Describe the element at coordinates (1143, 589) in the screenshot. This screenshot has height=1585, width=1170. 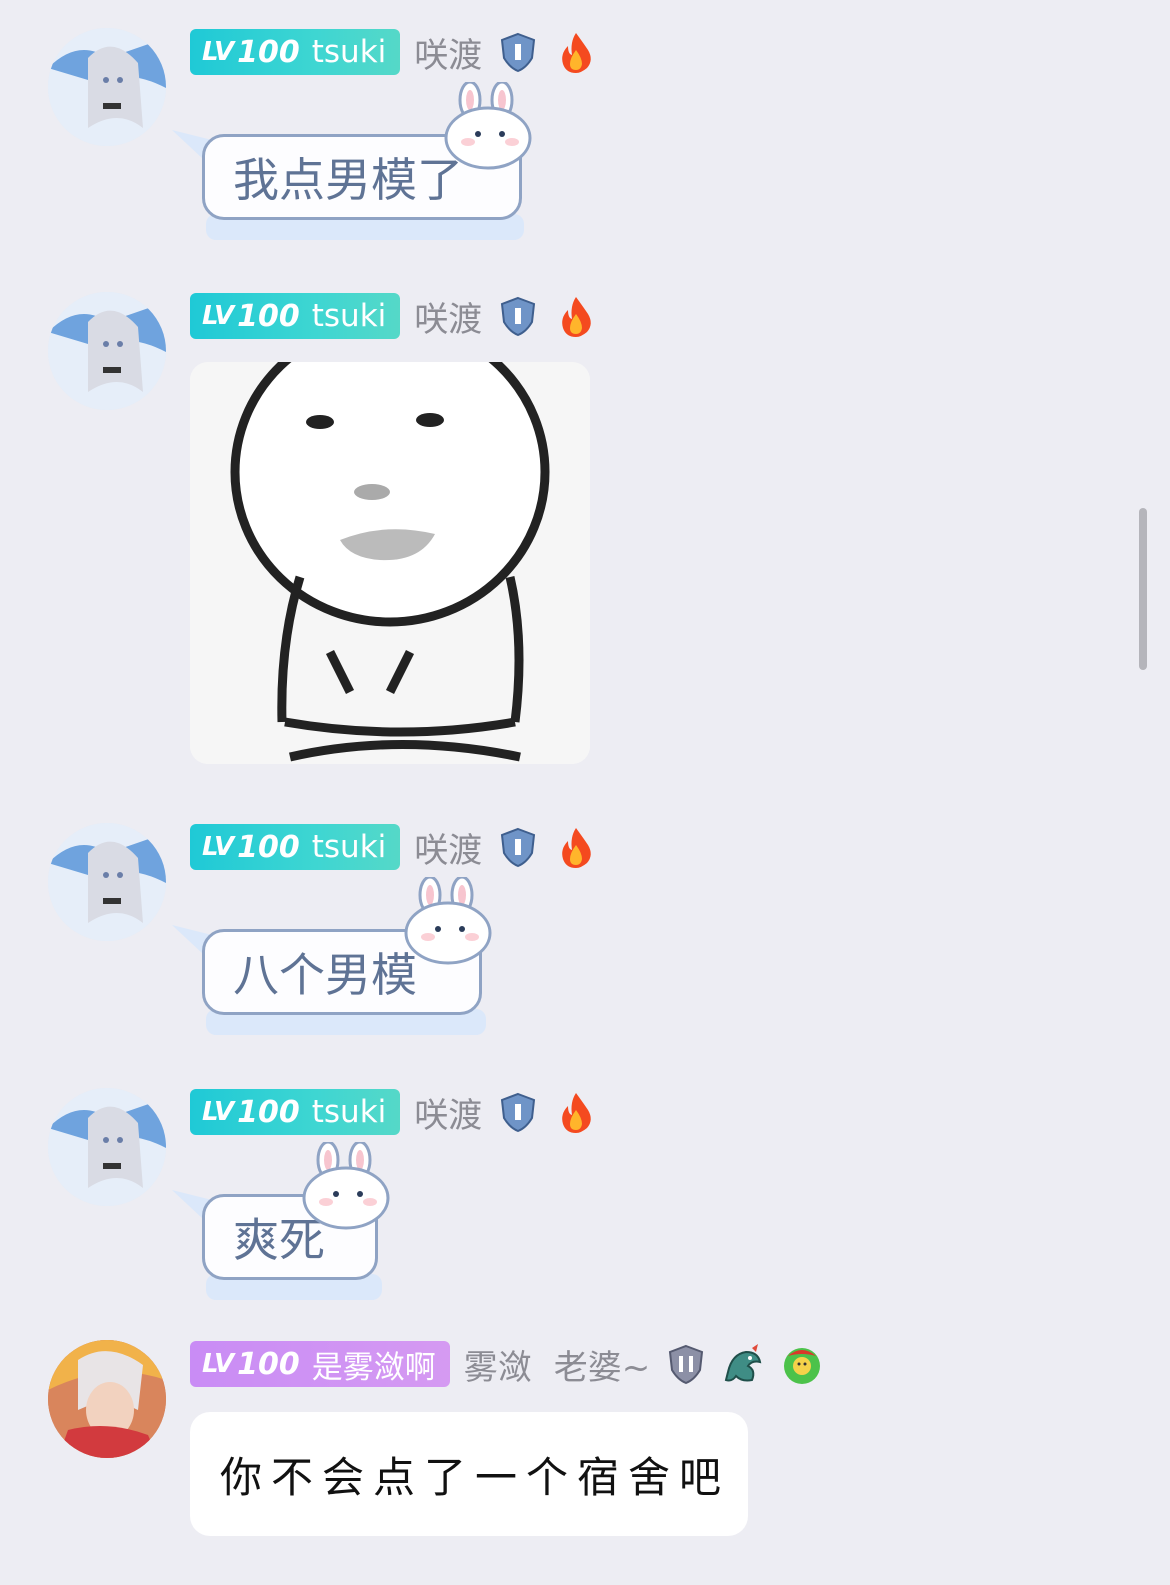
I see `scrollbar` at that location.